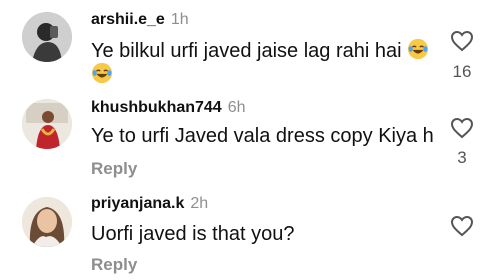 The width and height of the screenshot is (500, 280). What do you see at coordinates (156, 107) in the screenshot?
I see `username: khushbukhan744` at bounding box center [156, 107].